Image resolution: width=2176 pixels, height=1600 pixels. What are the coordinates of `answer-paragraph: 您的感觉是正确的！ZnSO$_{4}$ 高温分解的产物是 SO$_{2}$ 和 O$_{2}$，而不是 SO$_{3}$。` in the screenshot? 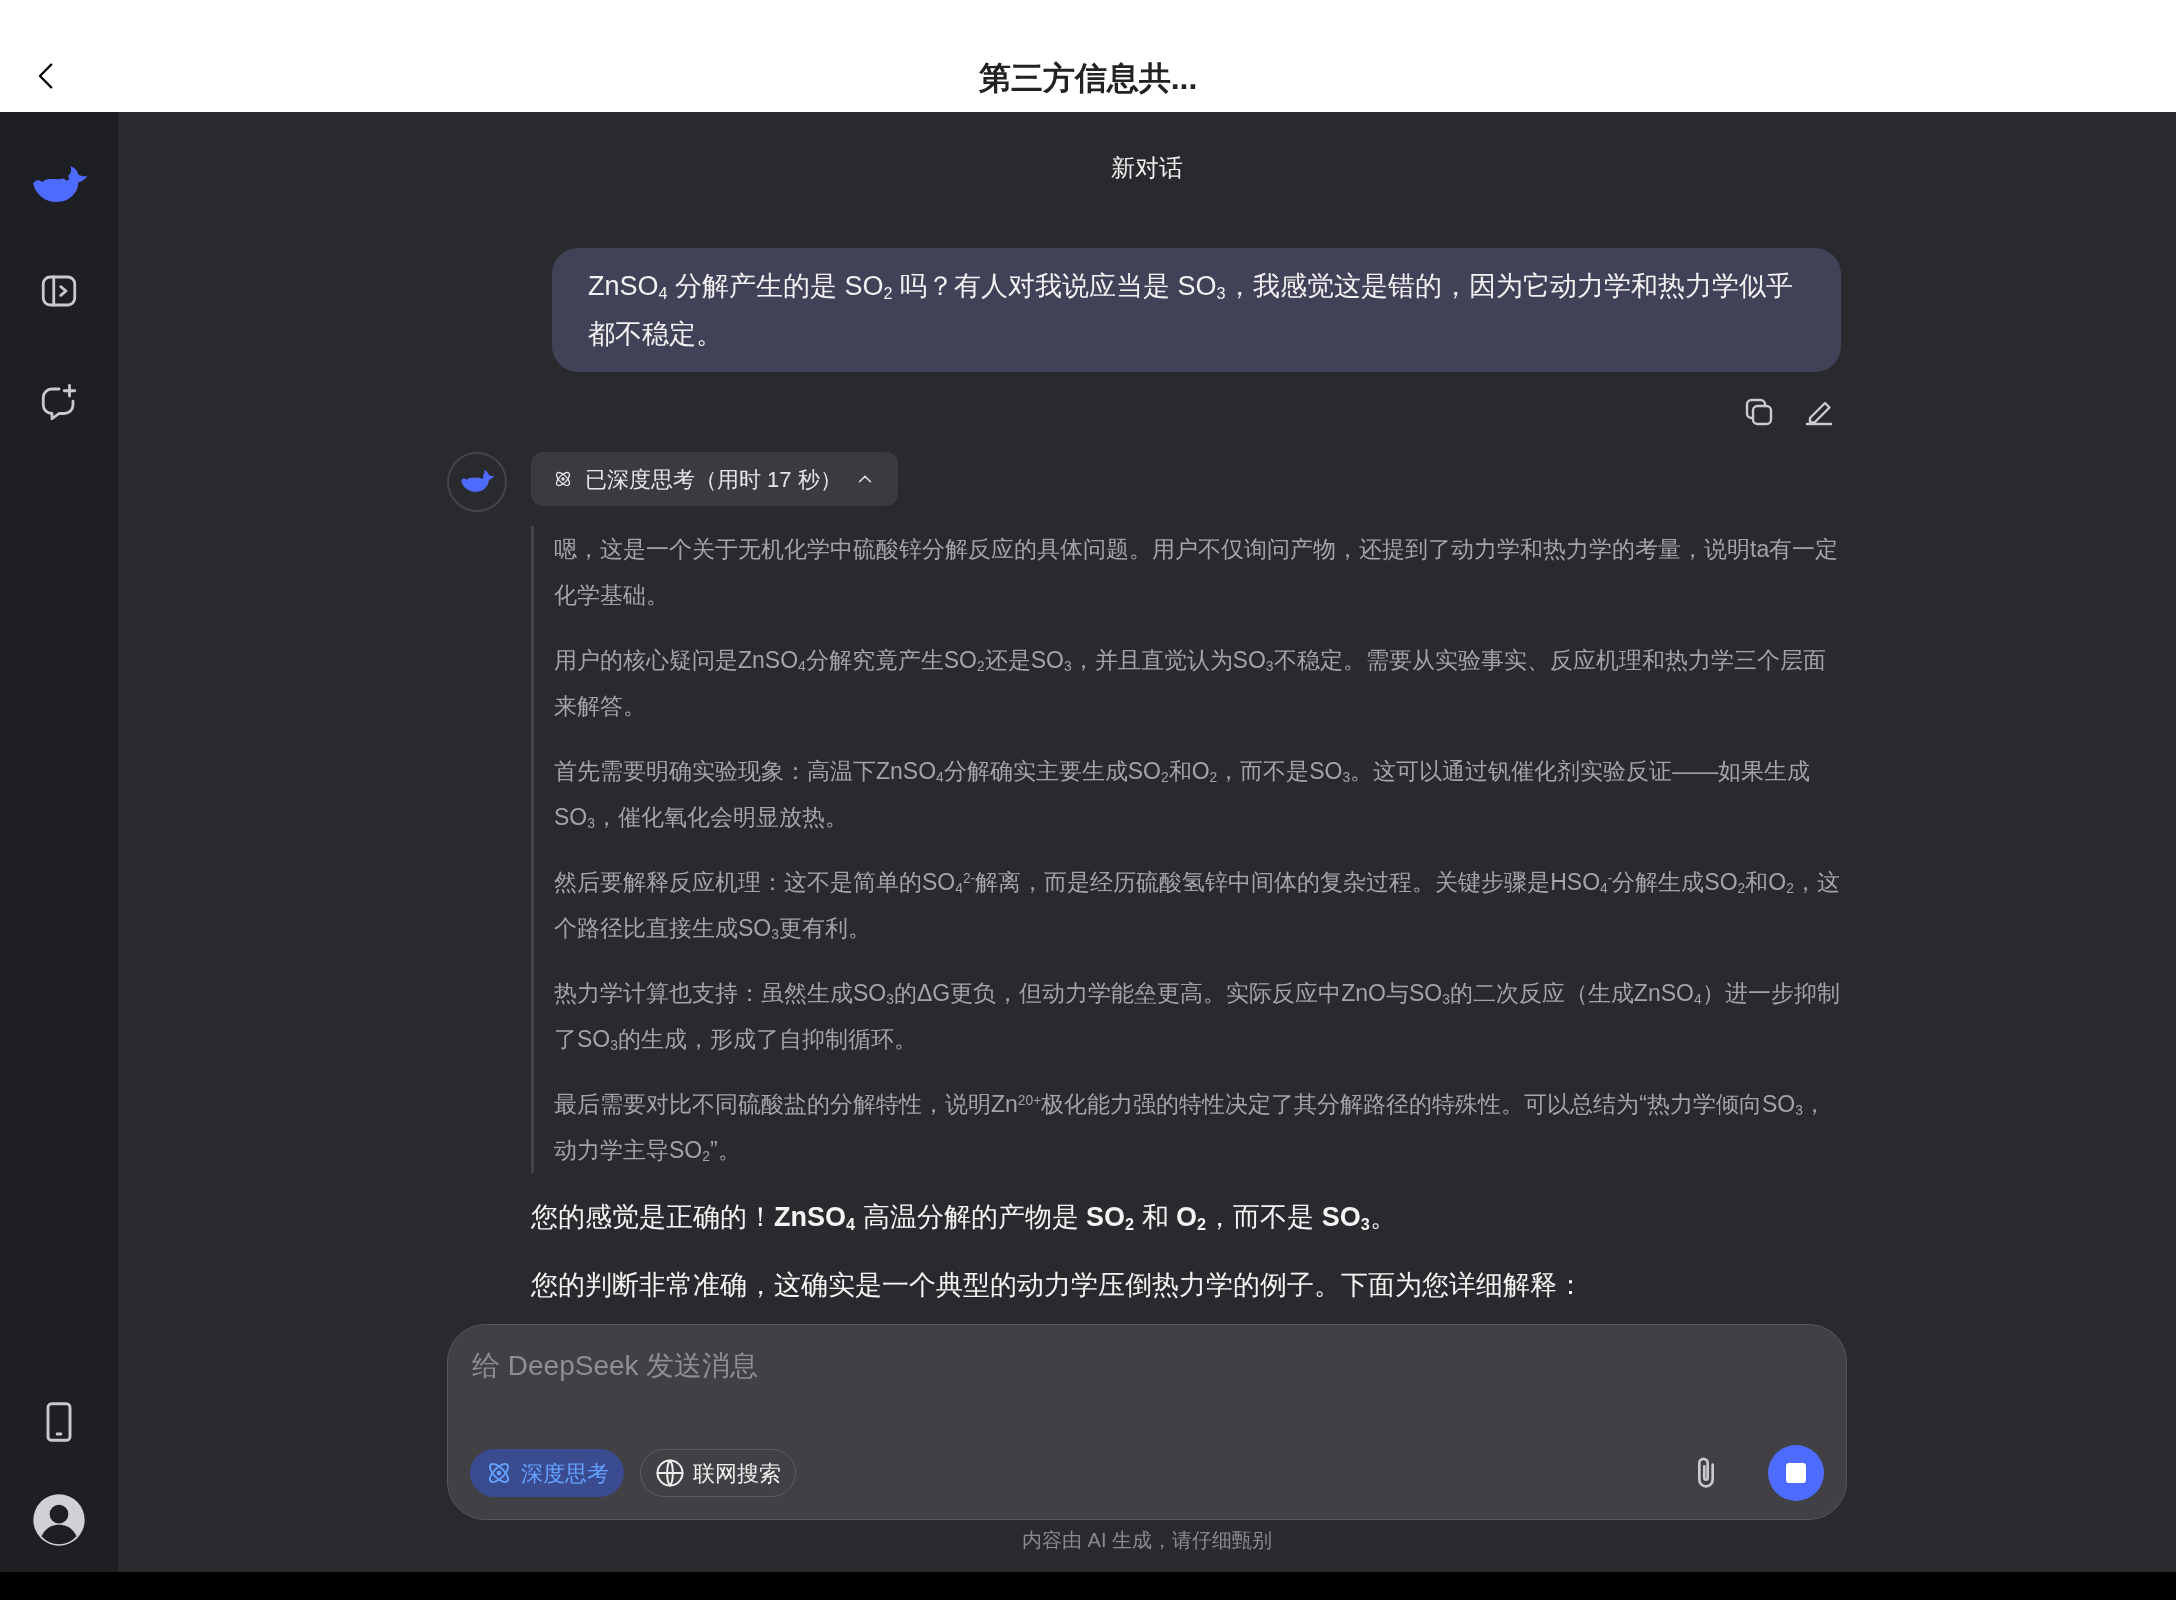 It's located at (964, 1218).